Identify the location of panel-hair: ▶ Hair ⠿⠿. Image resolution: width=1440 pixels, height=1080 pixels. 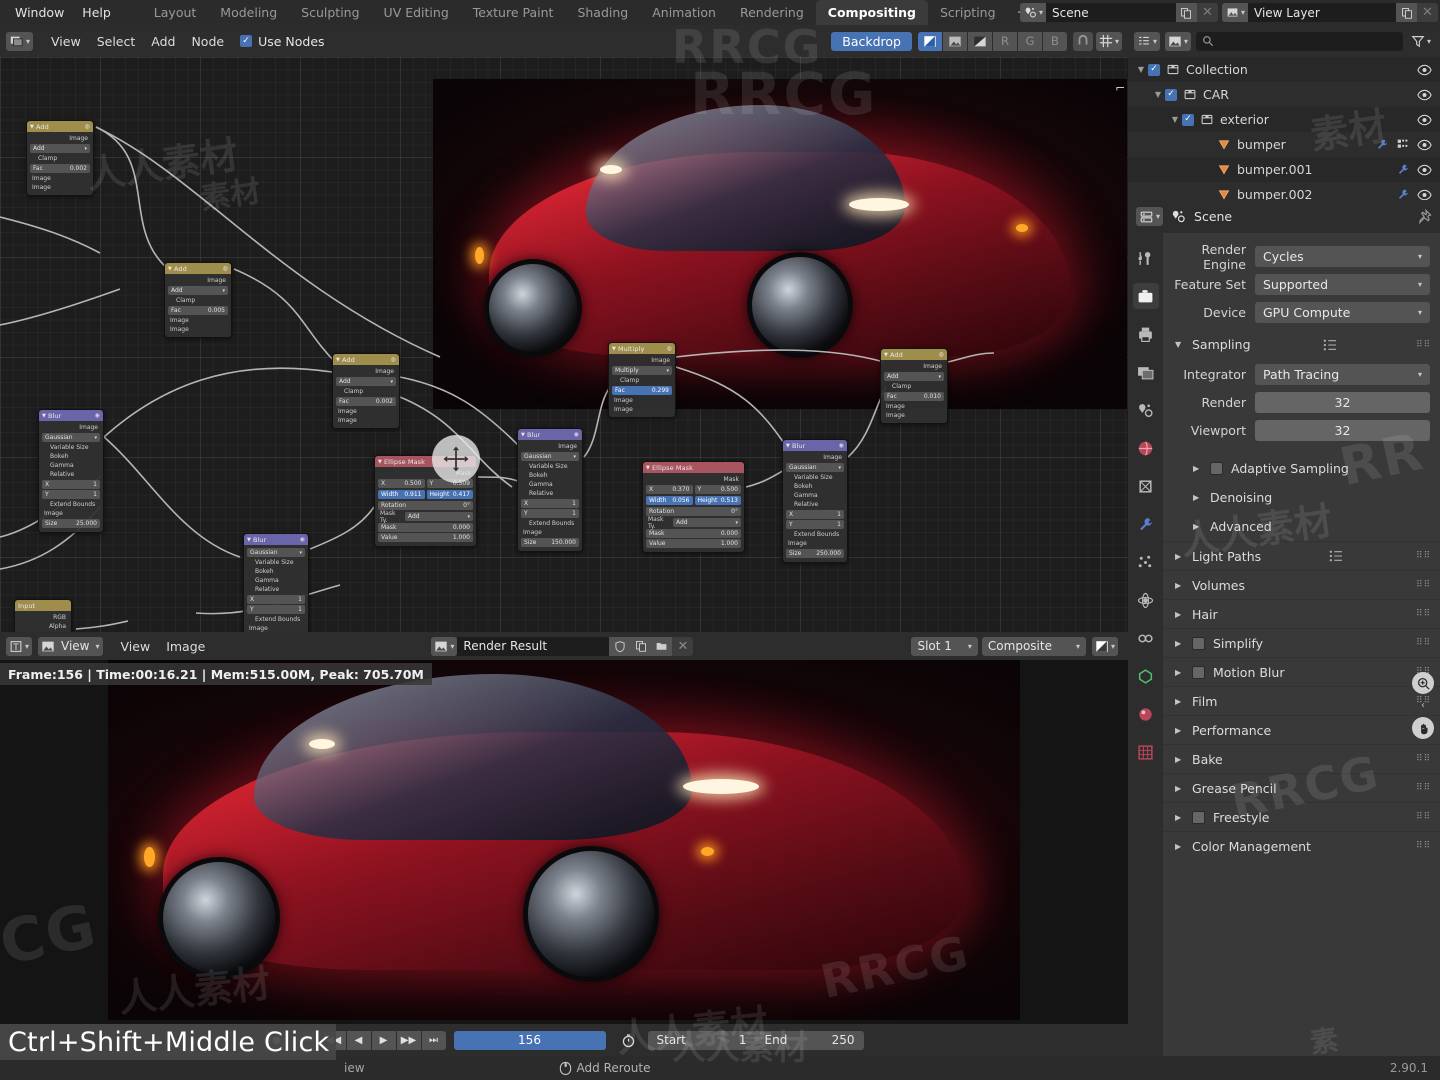
(1301, 613).